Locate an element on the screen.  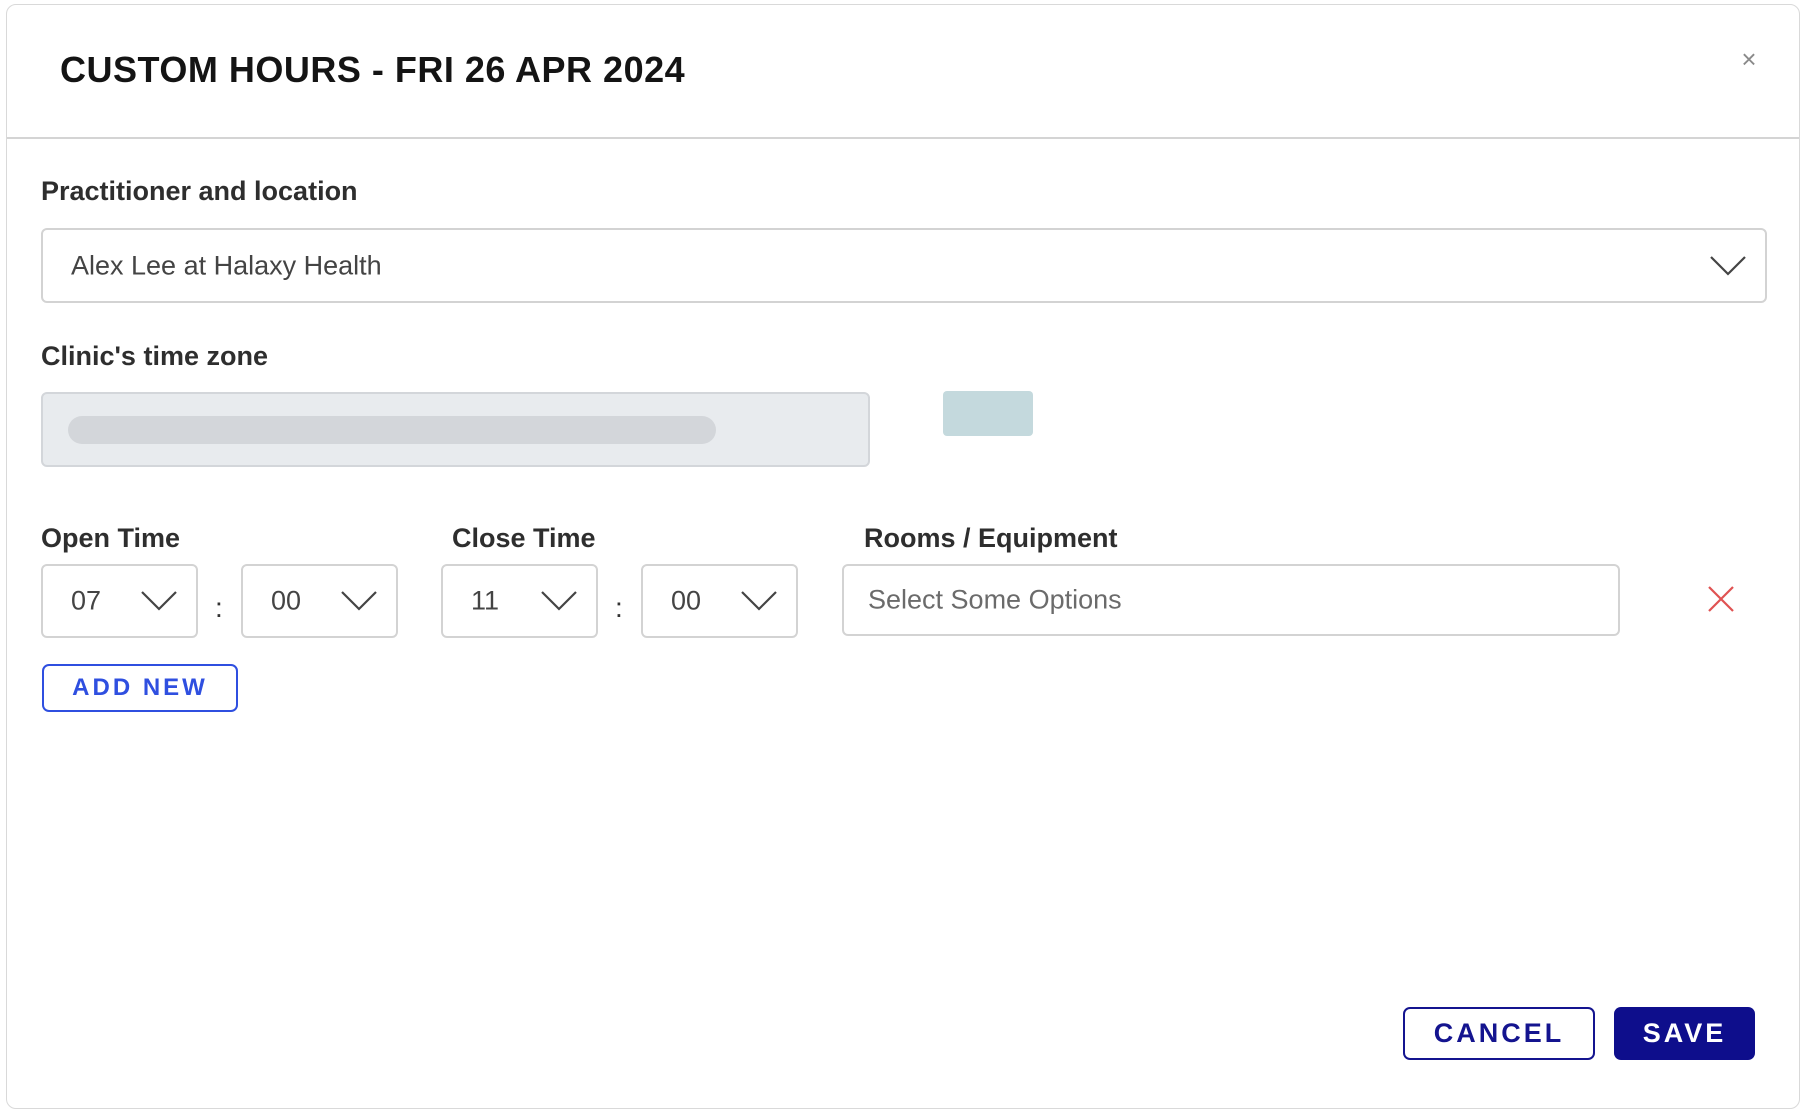
rooms-placeholder: Select Some Options is located at coordinates (995, 599).